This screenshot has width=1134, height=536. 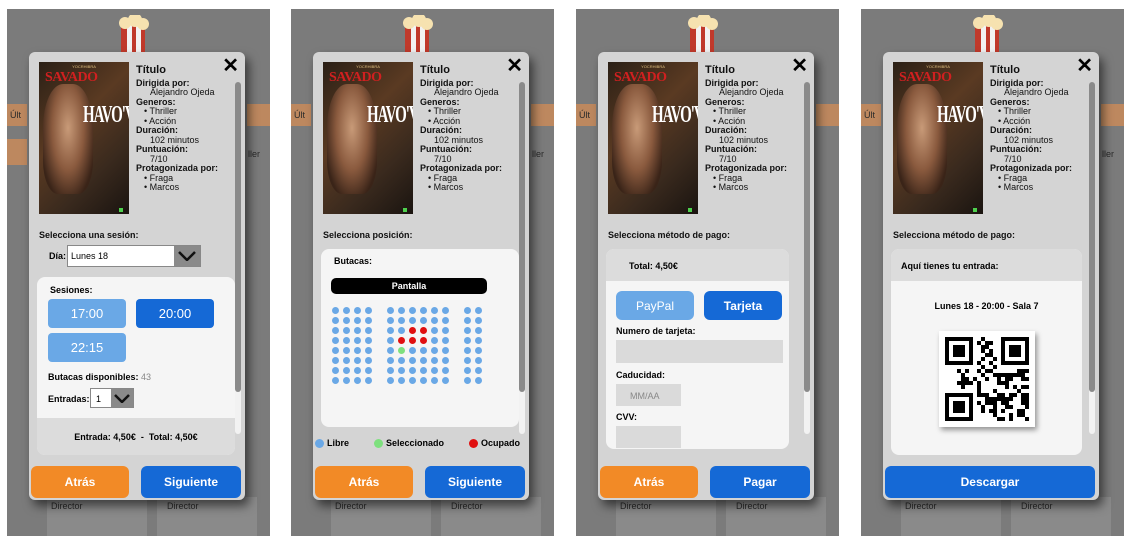 What do you see at coordinates (699, 351) in the screenshot?
I see `card-number-input` at bounding box center [699, 351].